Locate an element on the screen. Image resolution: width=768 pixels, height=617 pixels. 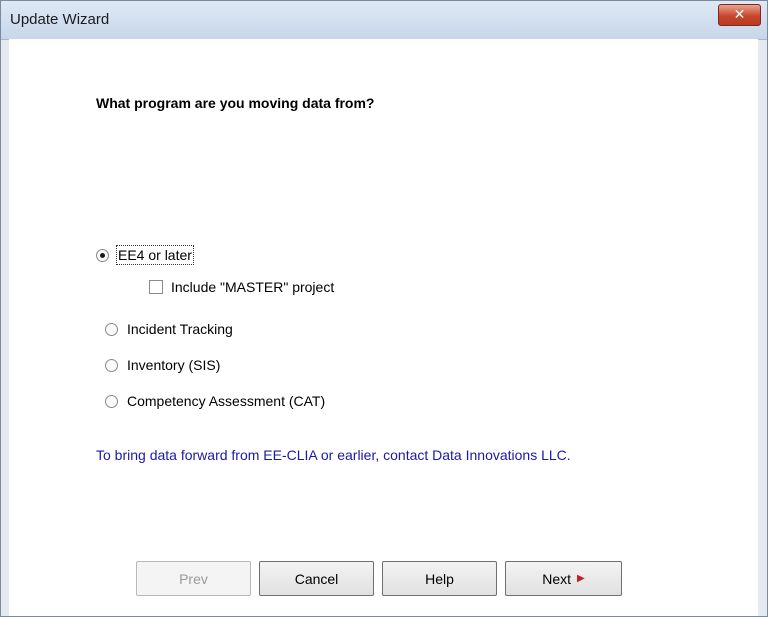
option-incident-tracking-label: Incident Tracking is located at coordinates (180, 329).